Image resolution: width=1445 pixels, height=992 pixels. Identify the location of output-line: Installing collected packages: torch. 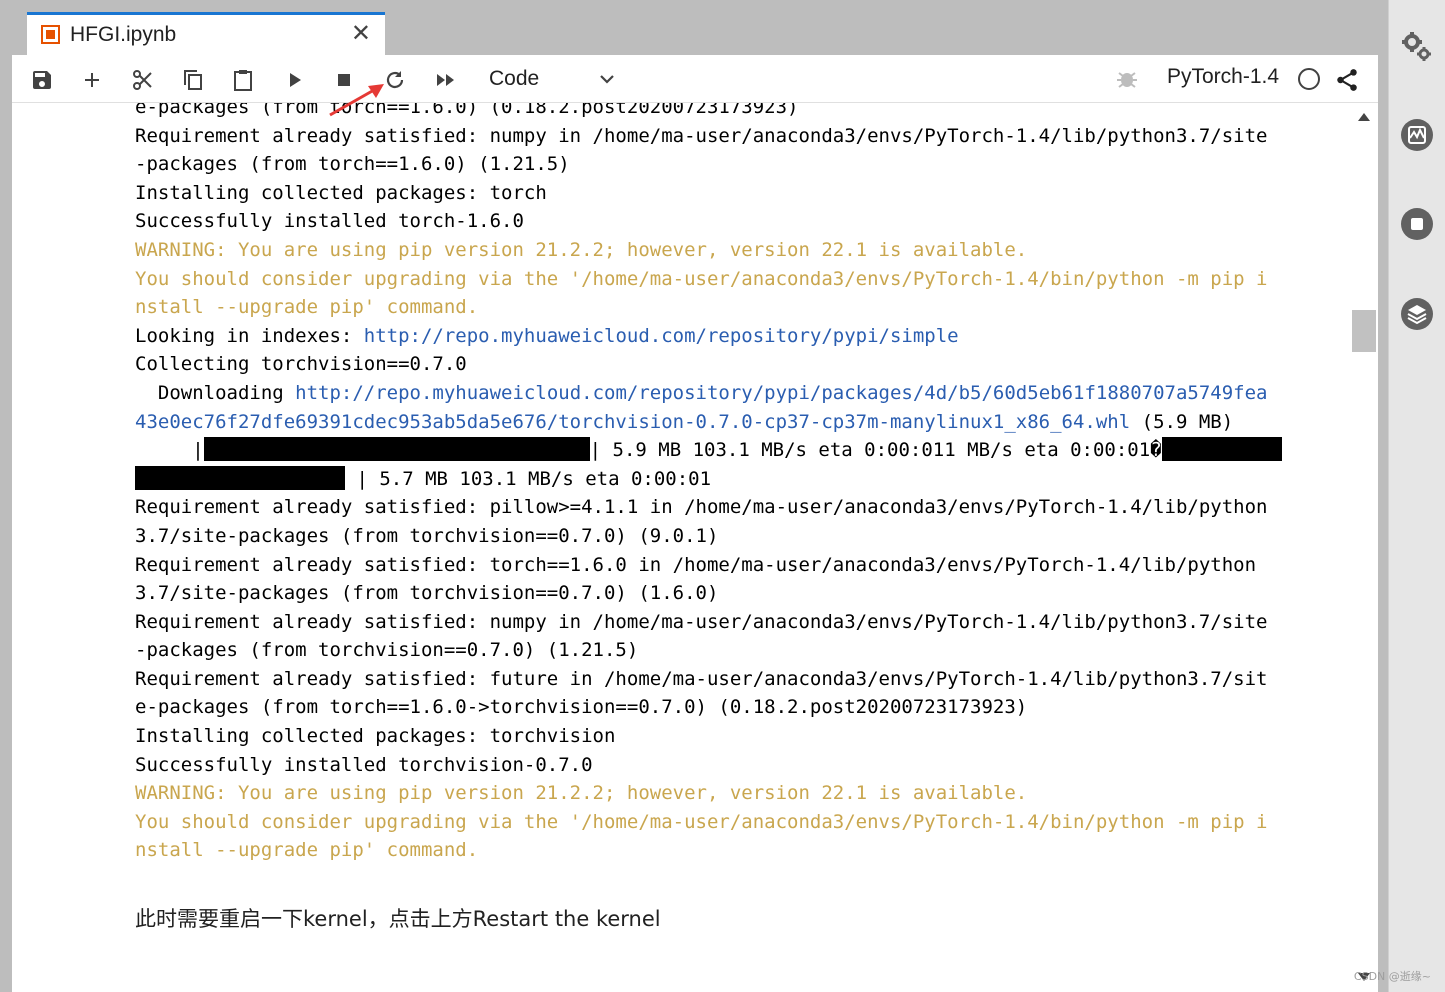
(732, 193).